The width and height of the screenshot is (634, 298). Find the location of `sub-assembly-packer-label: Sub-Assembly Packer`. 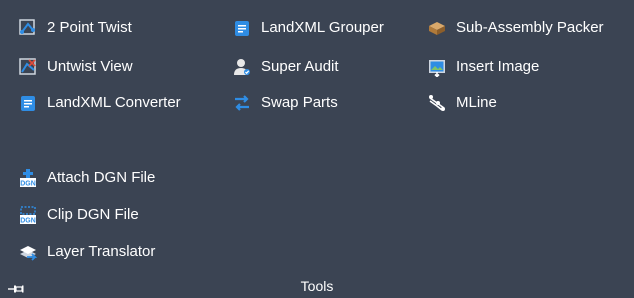

sub-assembly-packer-label: Sub-Assembly Packer is located at coordinates (530, 27).